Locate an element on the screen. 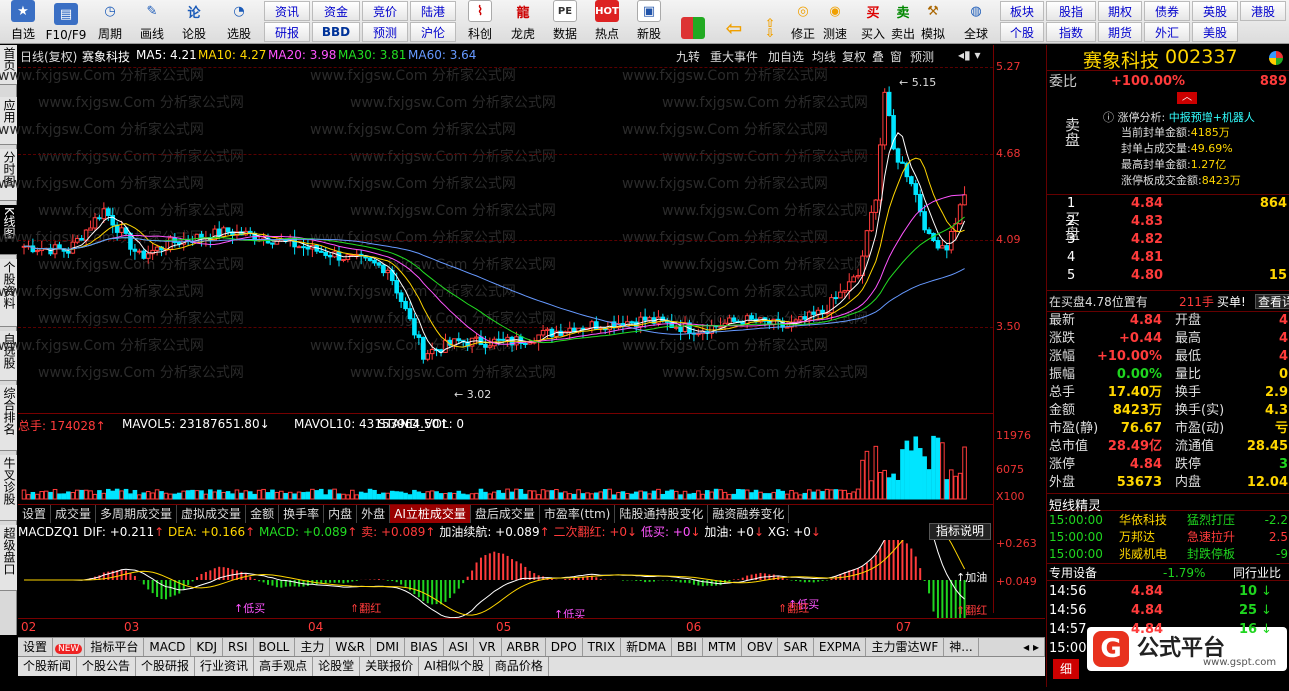 The height and width of the screenshot is (691, 1289). ind-tab-obv: OBV is located at coordinates (760, 647).